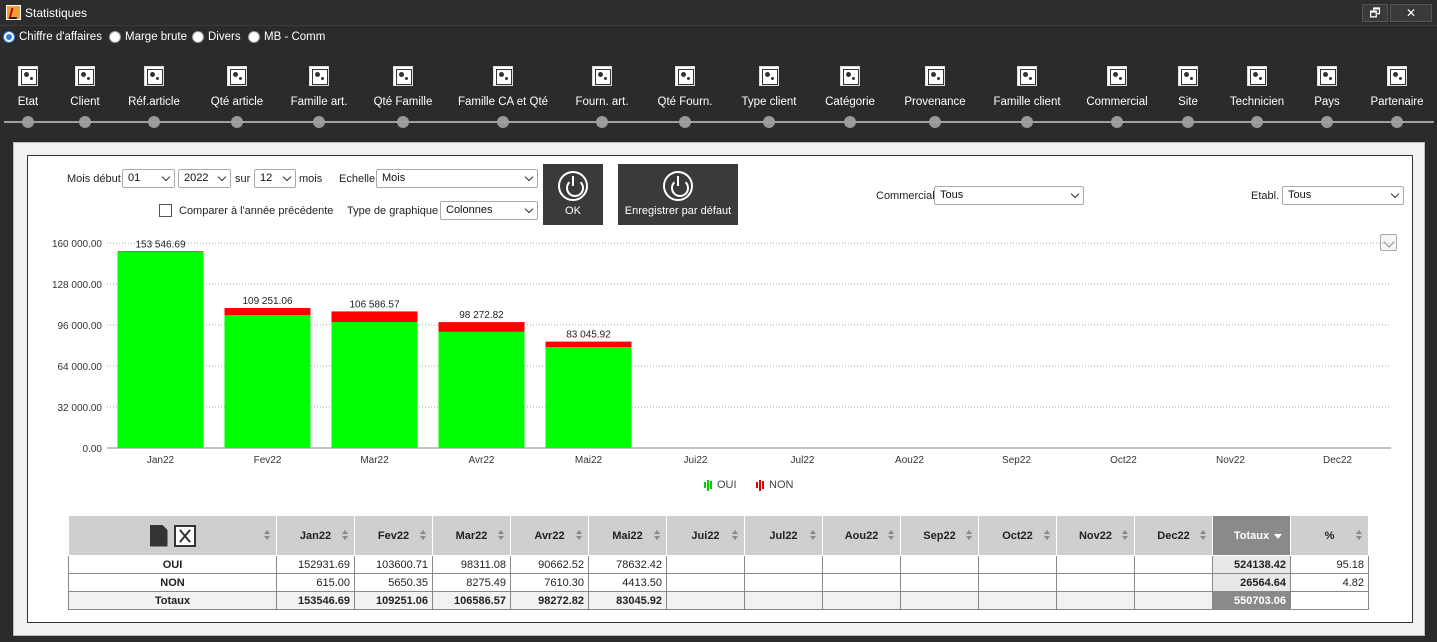  Describe the element at coordinates (1278, 536) in the screenshot. I see `sort-desc-icon` at that location.